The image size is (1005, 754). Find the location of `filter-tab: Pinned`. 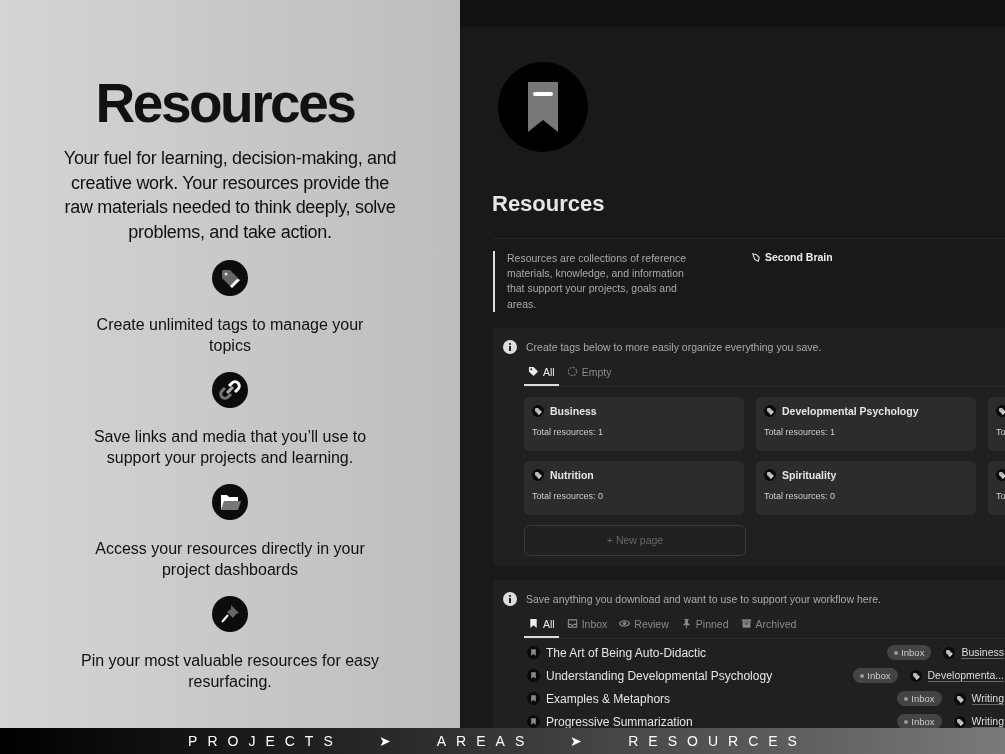

filter-tab: Pinned is located at coordinates (704, 625).